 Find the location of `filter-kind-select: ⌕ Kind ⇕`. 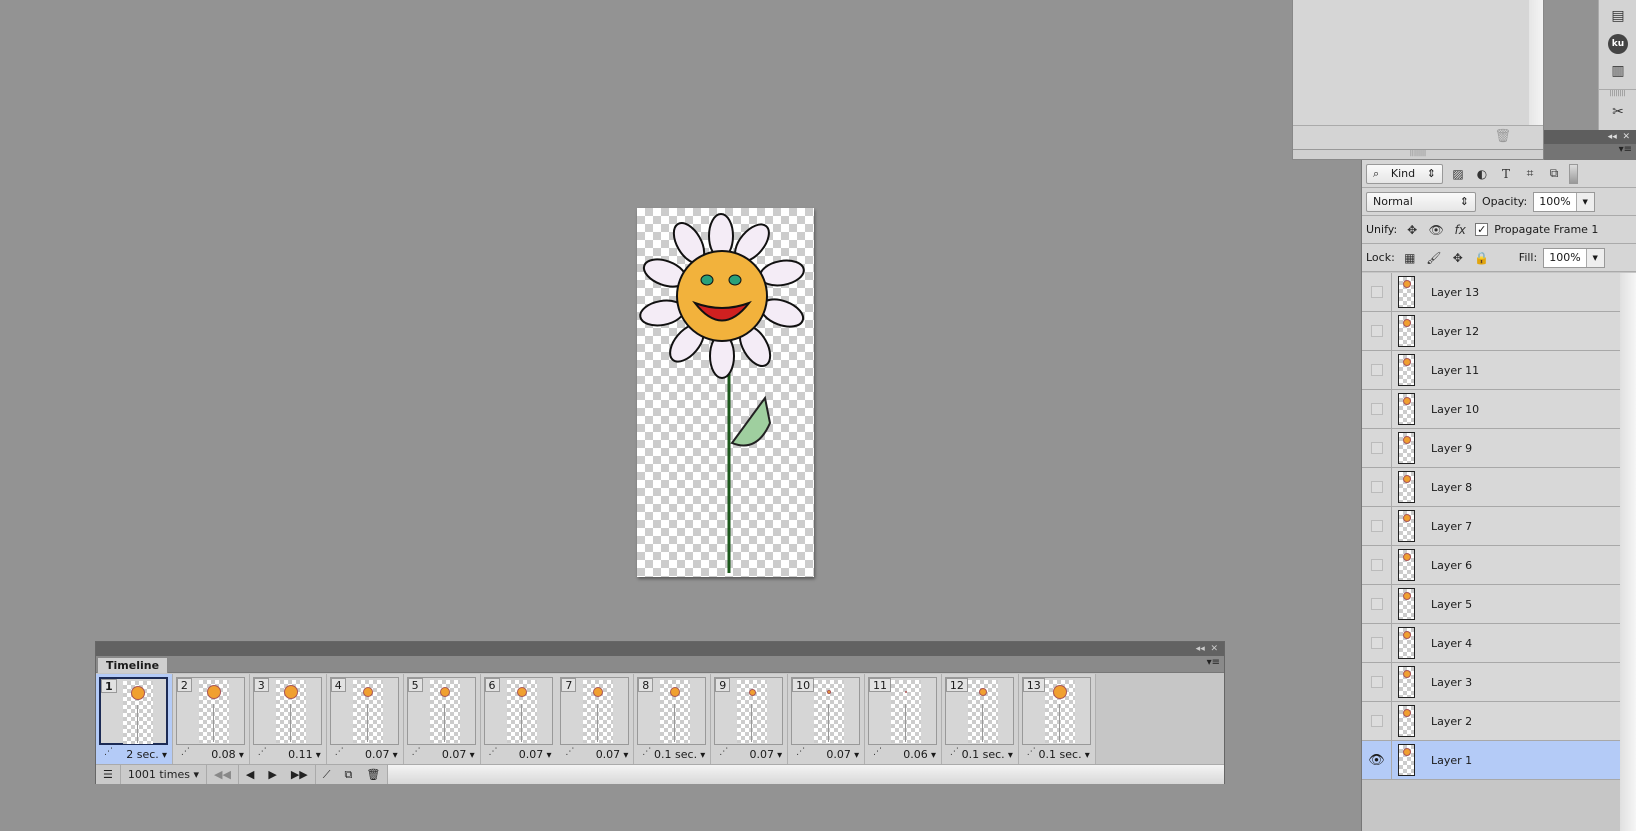

filter-kind-select: ⌕ Kind ⇕ is located at coordinates (1404, 173).